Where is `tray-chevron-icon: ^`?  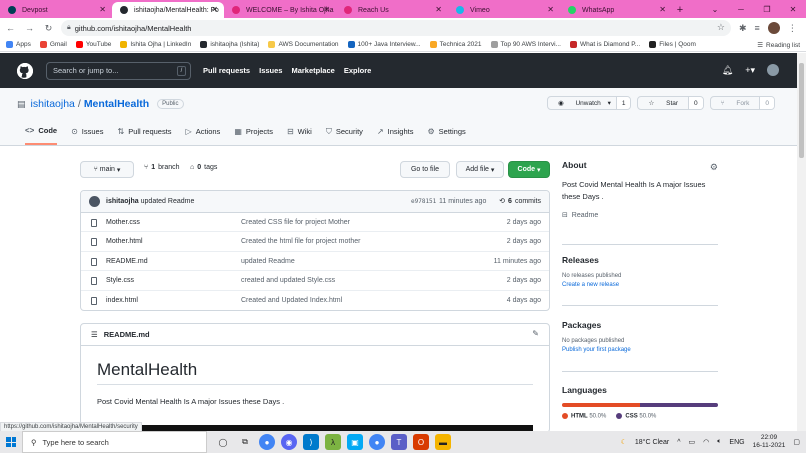 tray-chevron-icon: ^ is located at coordinates (678, 442).